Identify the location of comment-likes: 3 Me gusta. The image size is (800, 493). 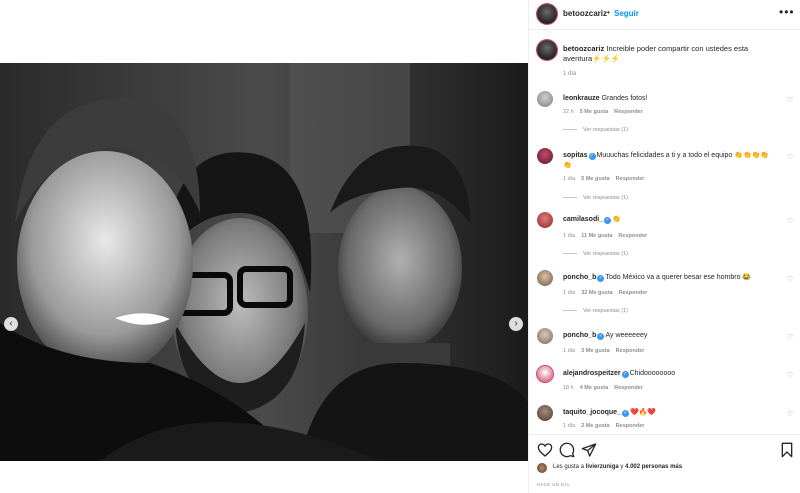
(595, 351).